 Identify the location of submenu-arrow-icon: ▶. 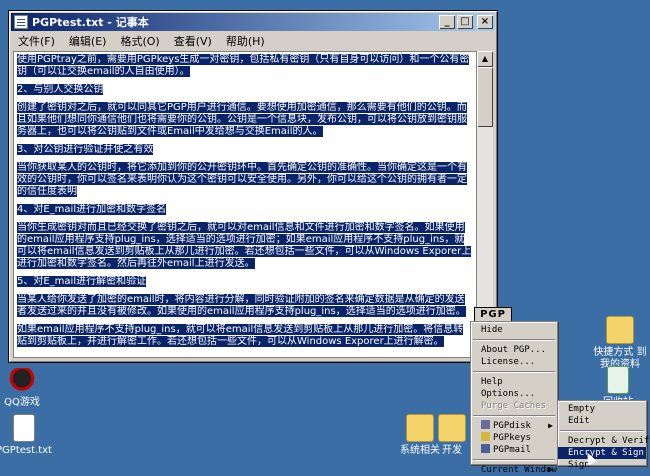
(550, 425).